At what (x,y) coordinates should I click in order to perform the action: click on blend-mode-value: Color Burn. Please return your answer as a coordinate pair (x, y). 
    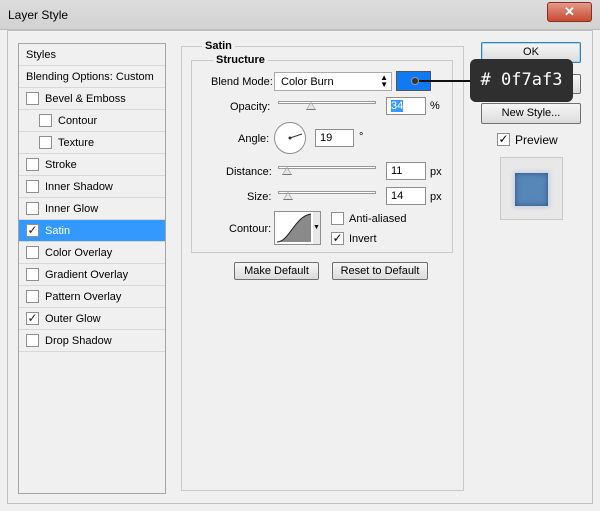
    Looking at the image, I should click on (307, 82).